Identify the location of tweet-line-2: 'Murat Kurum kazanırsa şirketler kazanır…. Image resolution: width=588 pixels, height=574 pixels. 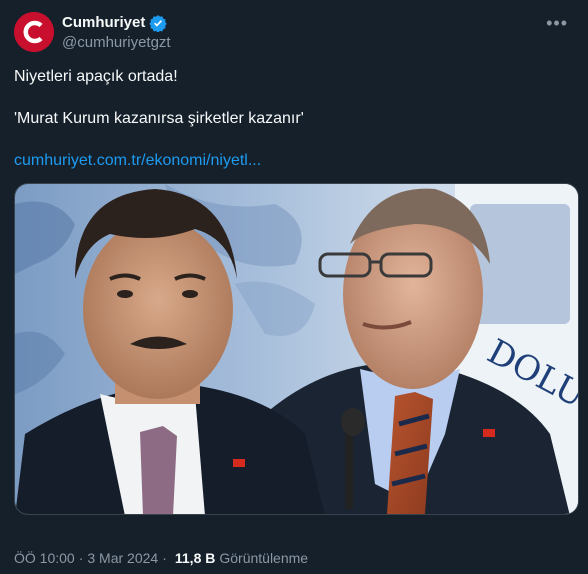
(159, 118).